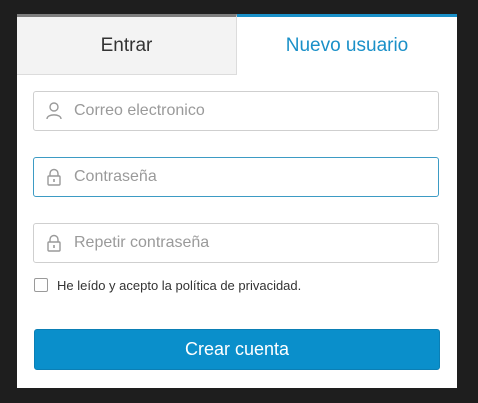  I want to click on password-field, so click(236, 177).